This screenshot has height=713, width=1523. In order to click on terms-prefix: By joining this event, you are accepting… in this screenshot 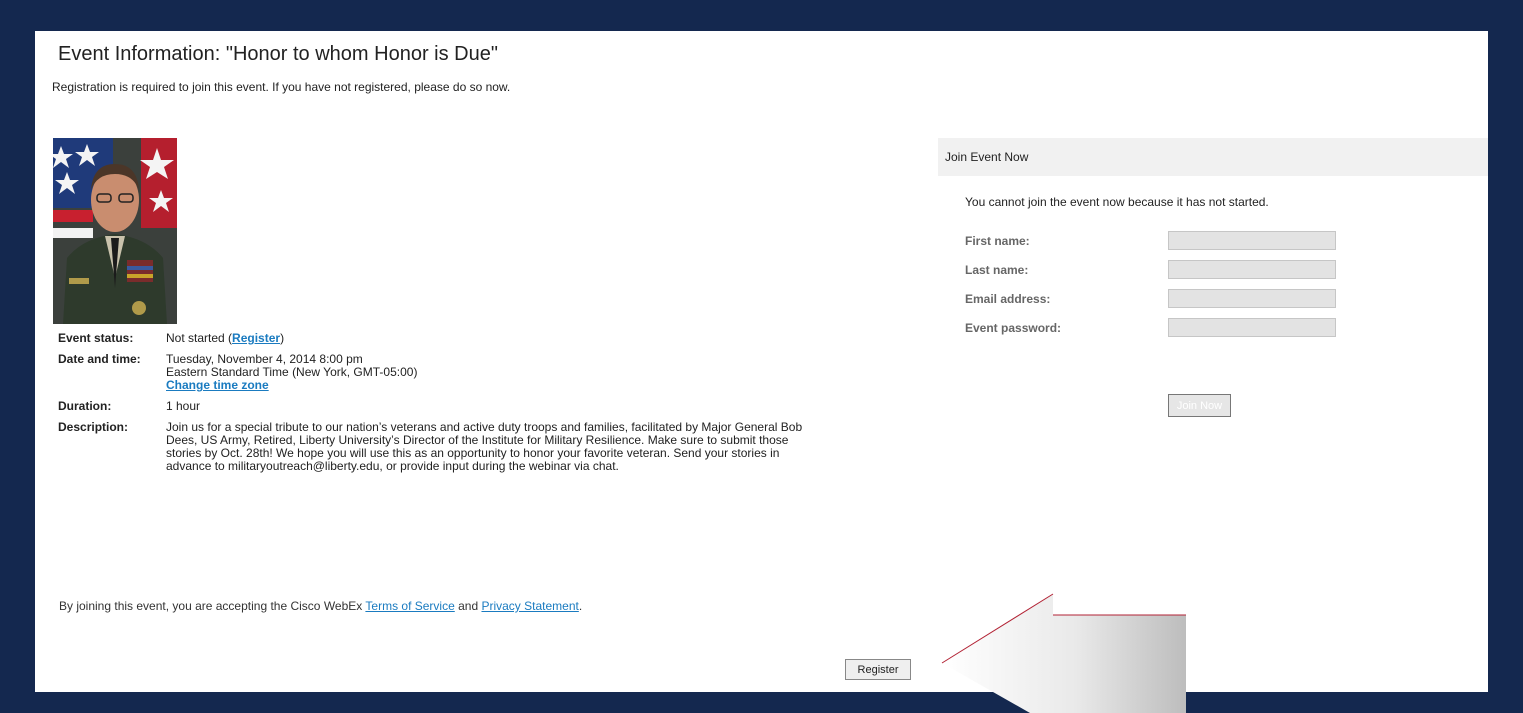, I will do `click(212, 606)`.